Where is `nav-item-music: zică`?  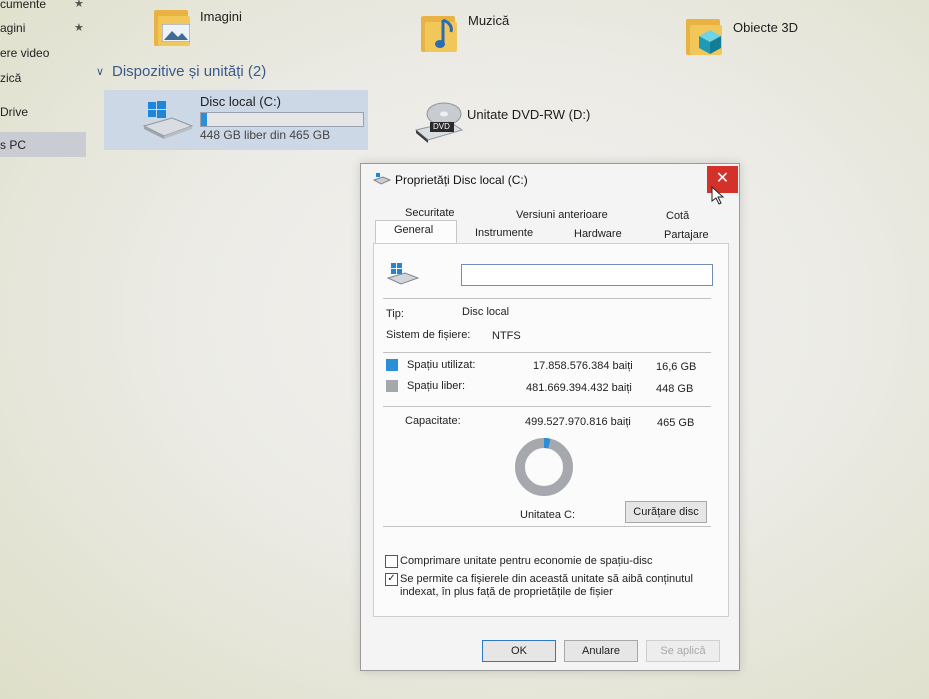 nav-item-music: zică is located at coordinates (10, 78).